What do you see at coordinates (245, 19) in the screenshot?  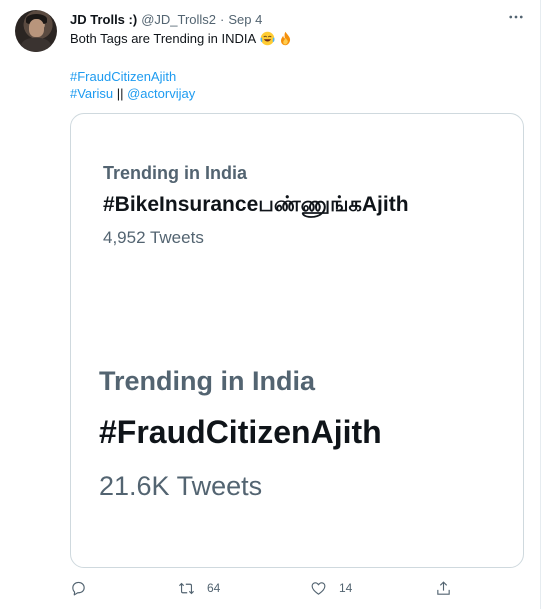 I see `tweet-date: Sep 4` at bounding box center [245, 19].